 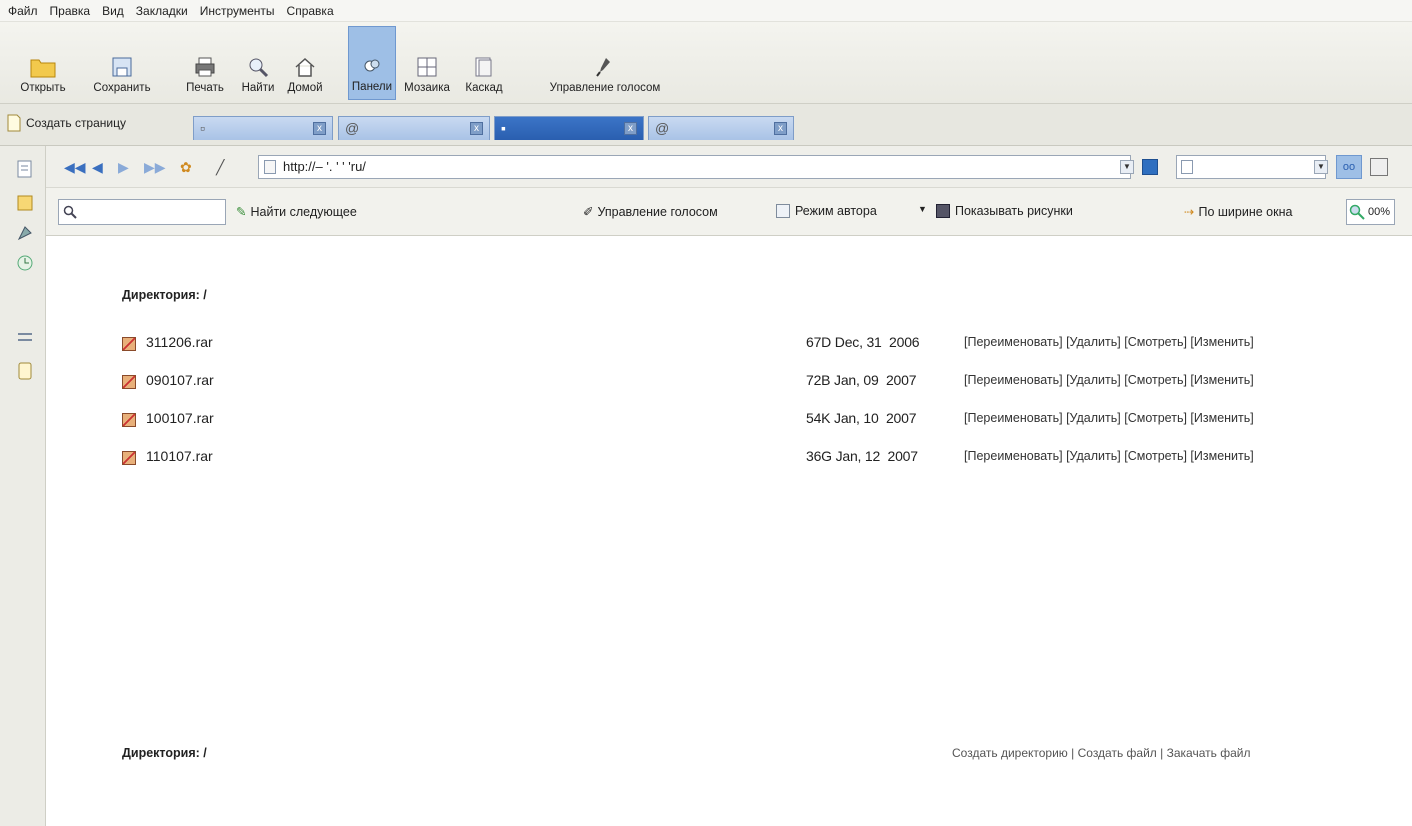 I want to click on tab-1: ▫ x, so click(x=263, y=128).